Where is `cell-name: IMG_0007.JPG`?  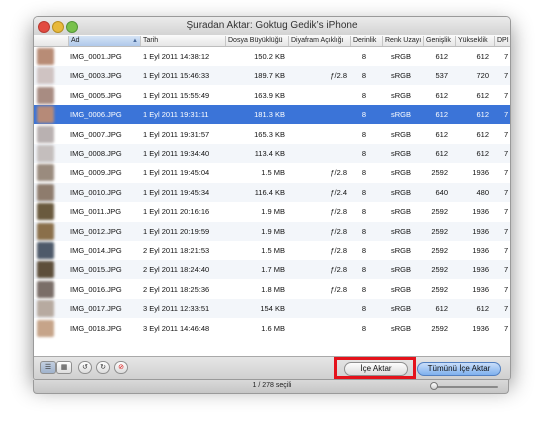 cell-name: IMG_0007.JPG is located at coordinates (96, 134).